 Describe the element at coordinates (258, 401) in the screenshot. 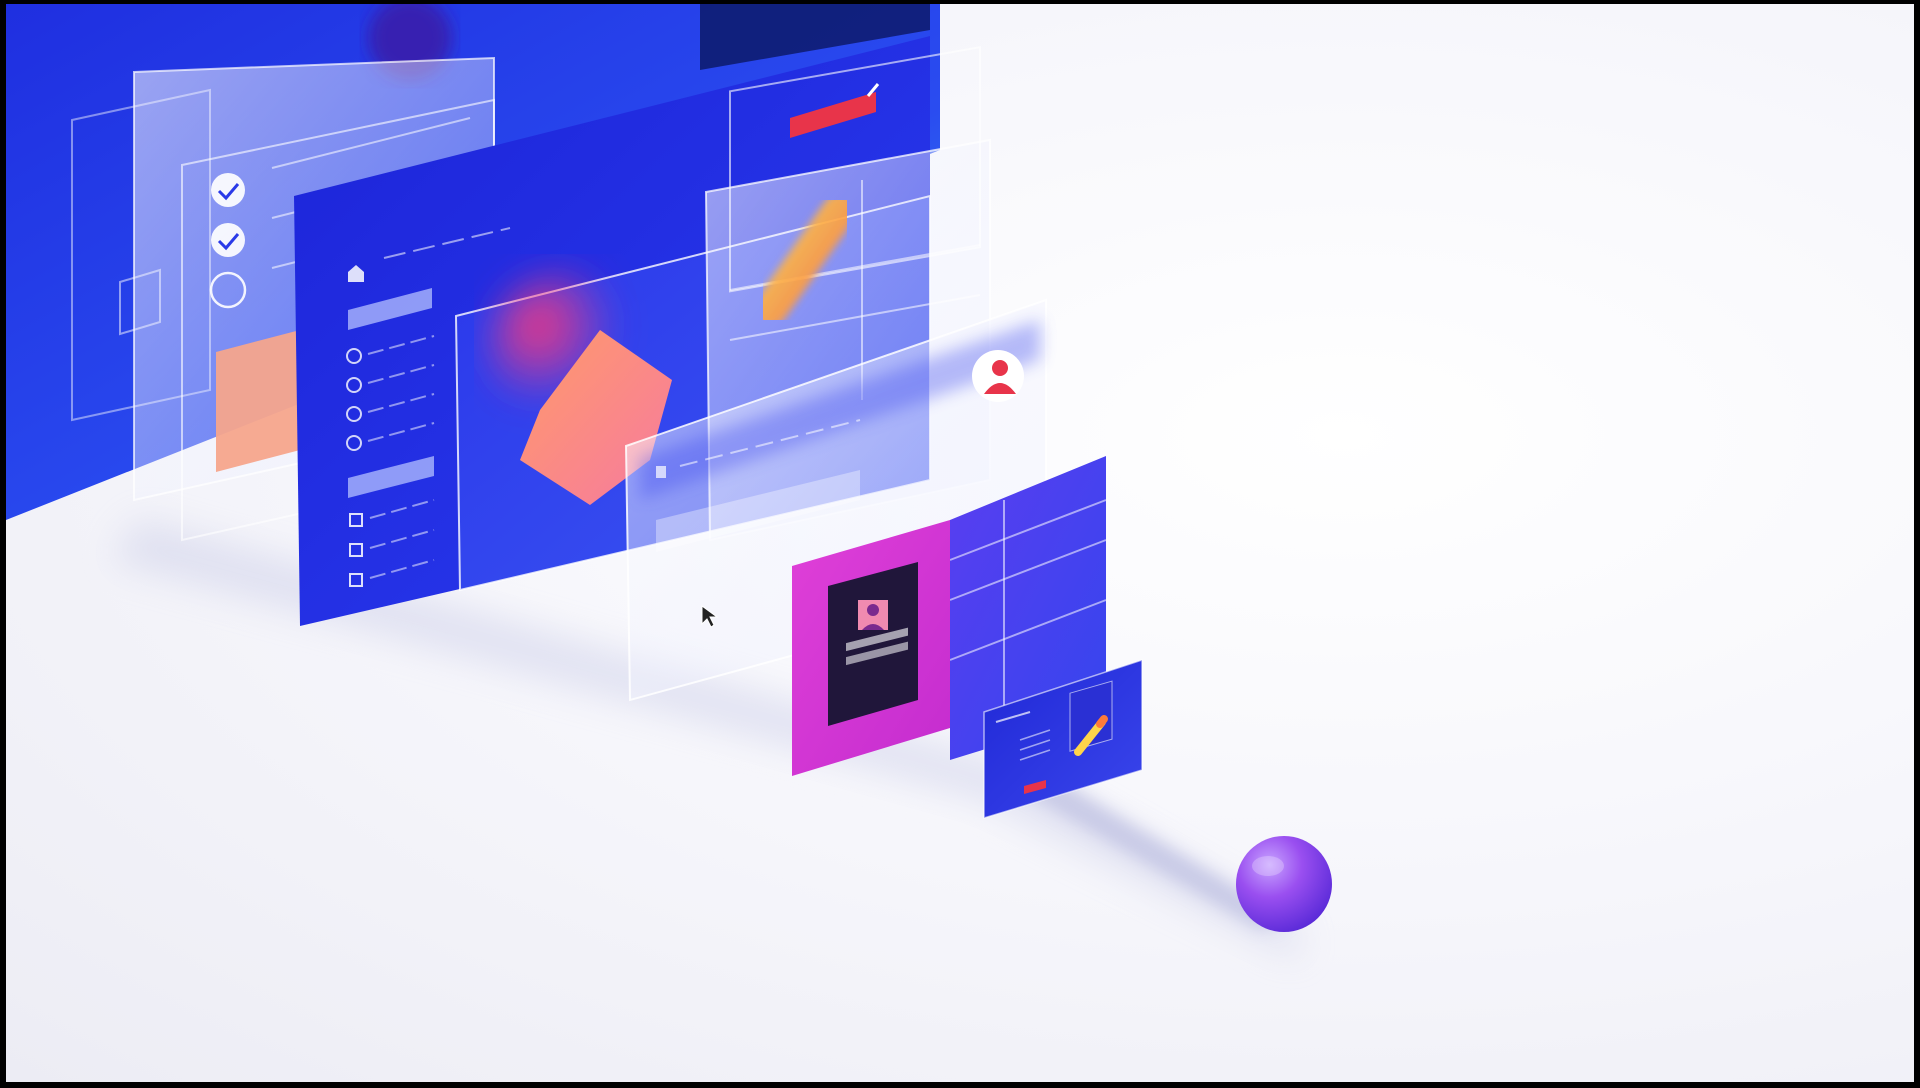

I see `peach-block` at that location.